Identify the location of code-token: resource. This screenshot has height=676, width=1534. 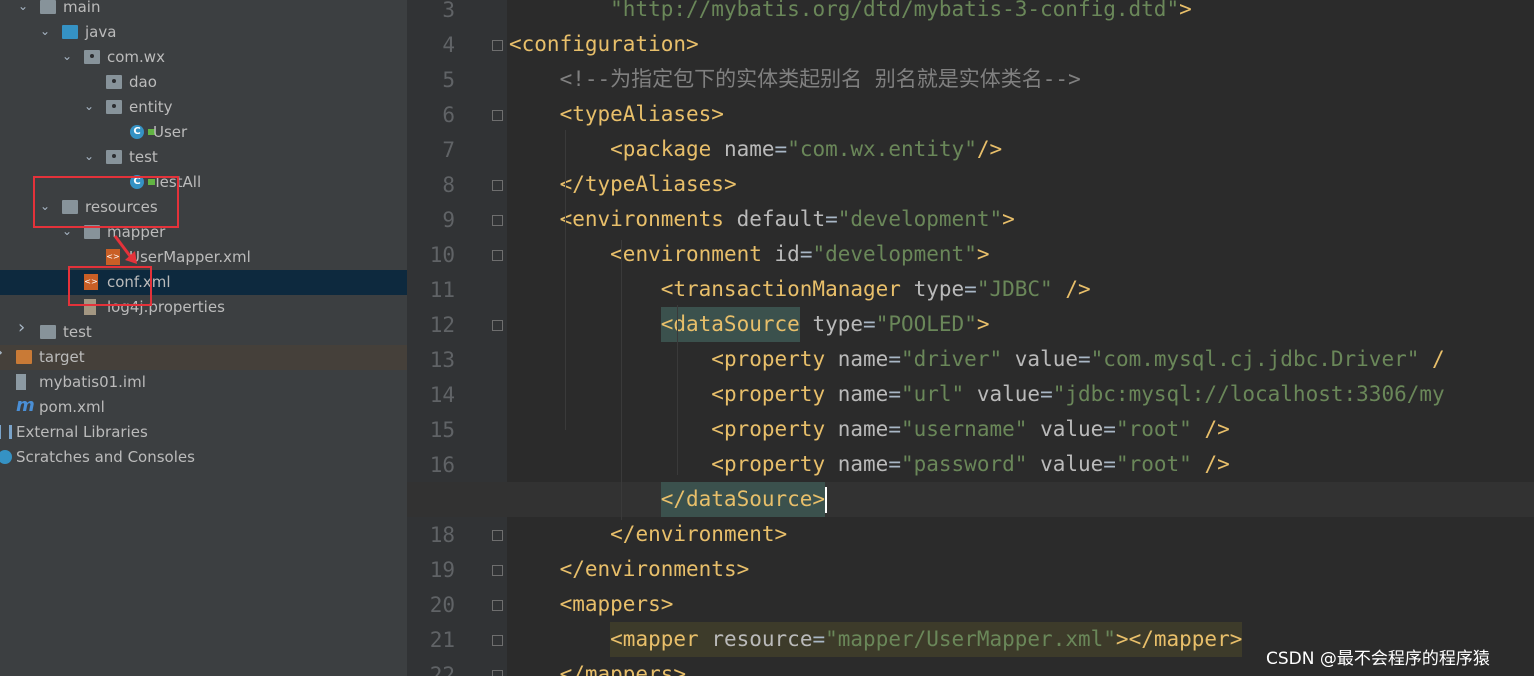
(762, 639).